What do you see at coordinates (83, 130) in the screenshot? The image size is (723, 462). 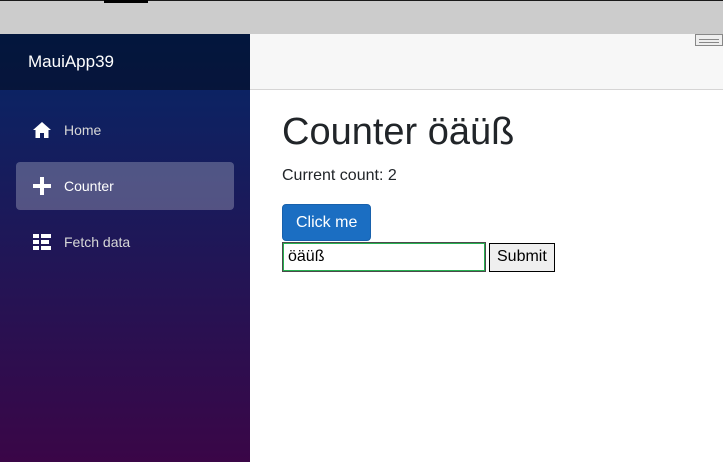 I see `sidebar-item-label: Home` at bounding box center [83, 130].